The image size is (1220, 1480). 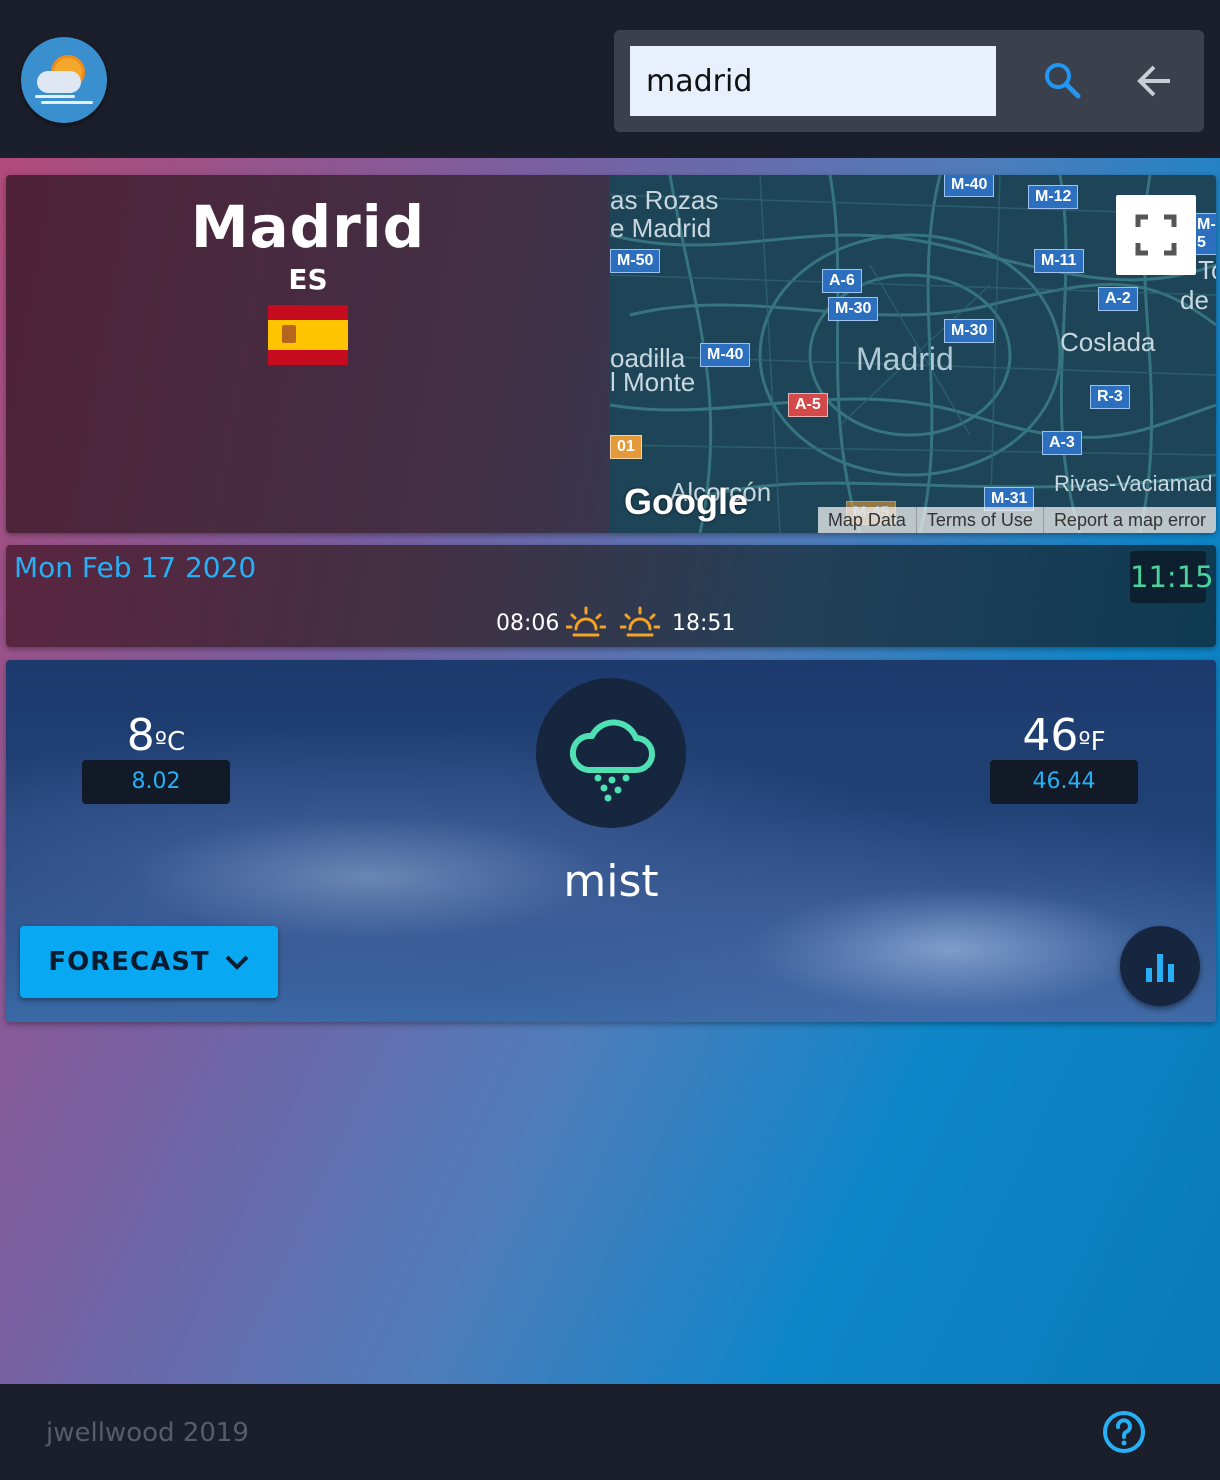 What do you see at coordinates (1092, 742) in the screenshot?
I see `fahrenheit-unit: ºF` at bounding box center [1092, 742].